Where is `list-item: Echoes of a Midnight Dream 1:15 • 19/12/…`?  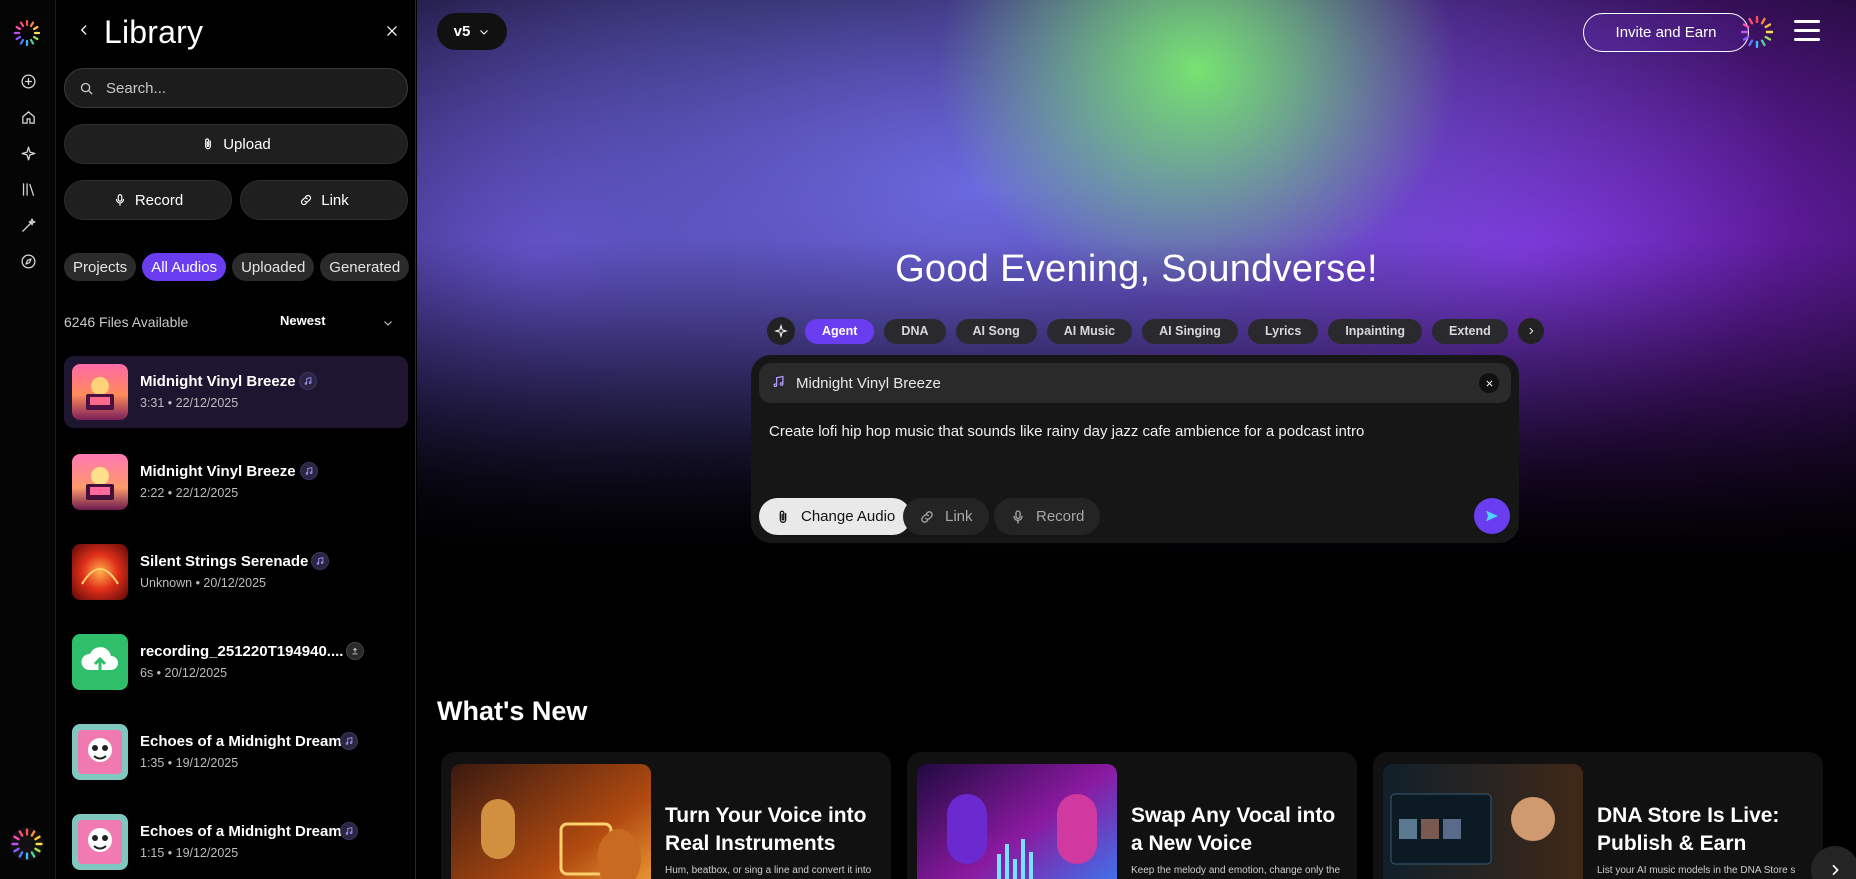
list-item: Echoes of a Midnight Dream 1:15 • 19/12/… is located at coordinates (236, 842).